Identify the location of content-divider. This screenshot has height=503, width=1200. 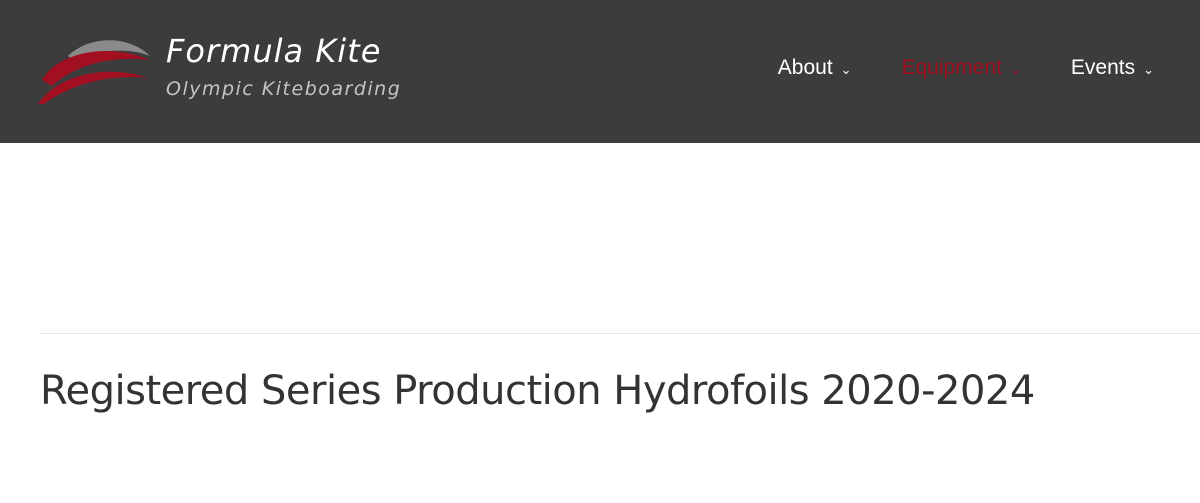
(620, 333).